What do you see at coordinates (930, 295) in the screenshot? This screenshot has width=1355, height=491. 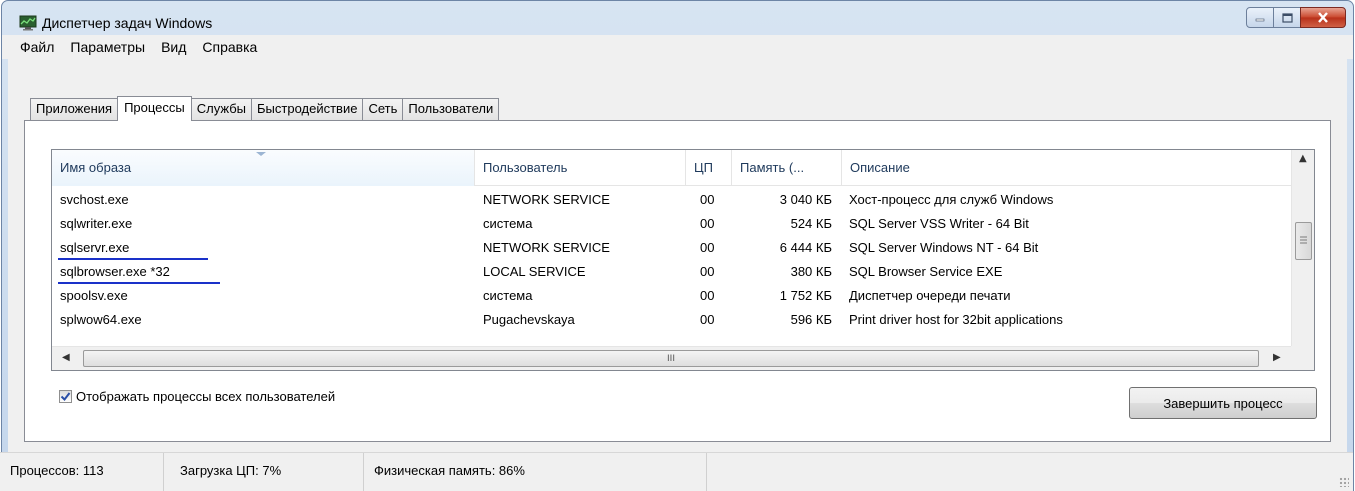 I see `process-description: Диспетчер очереди печати` at bounding box center [930, 295].